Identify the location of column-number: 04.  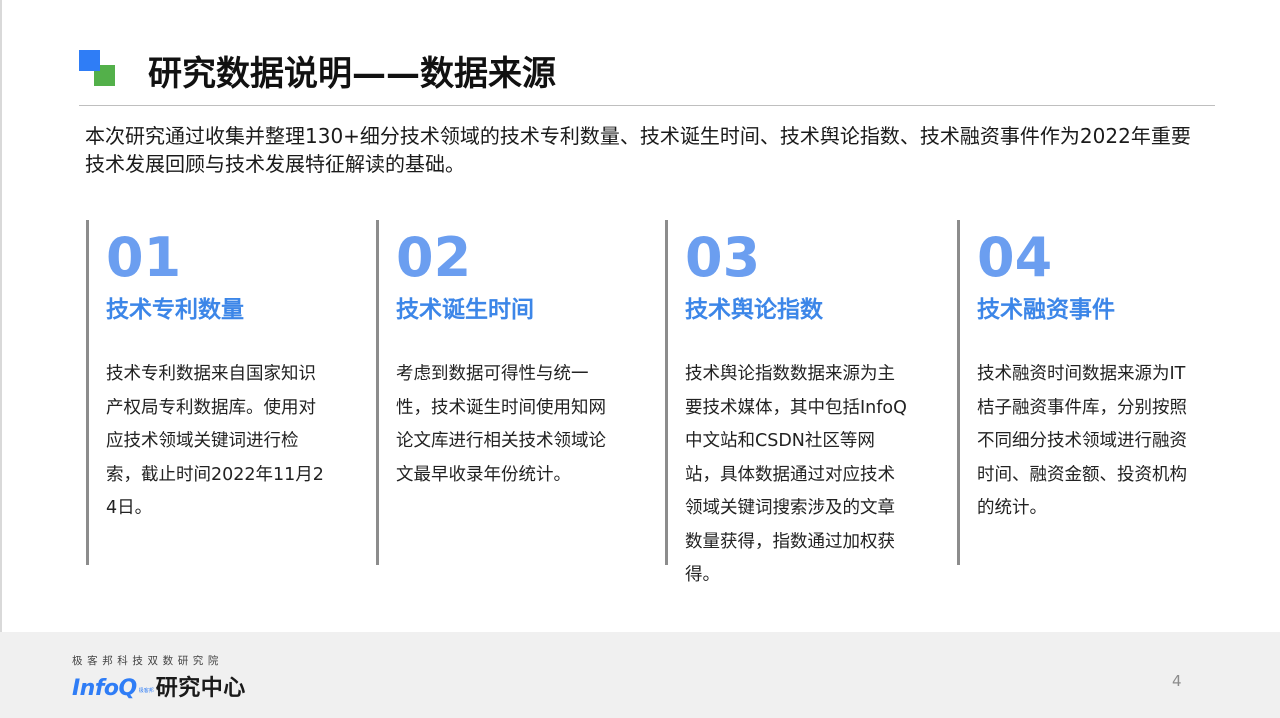
(1015, 257).